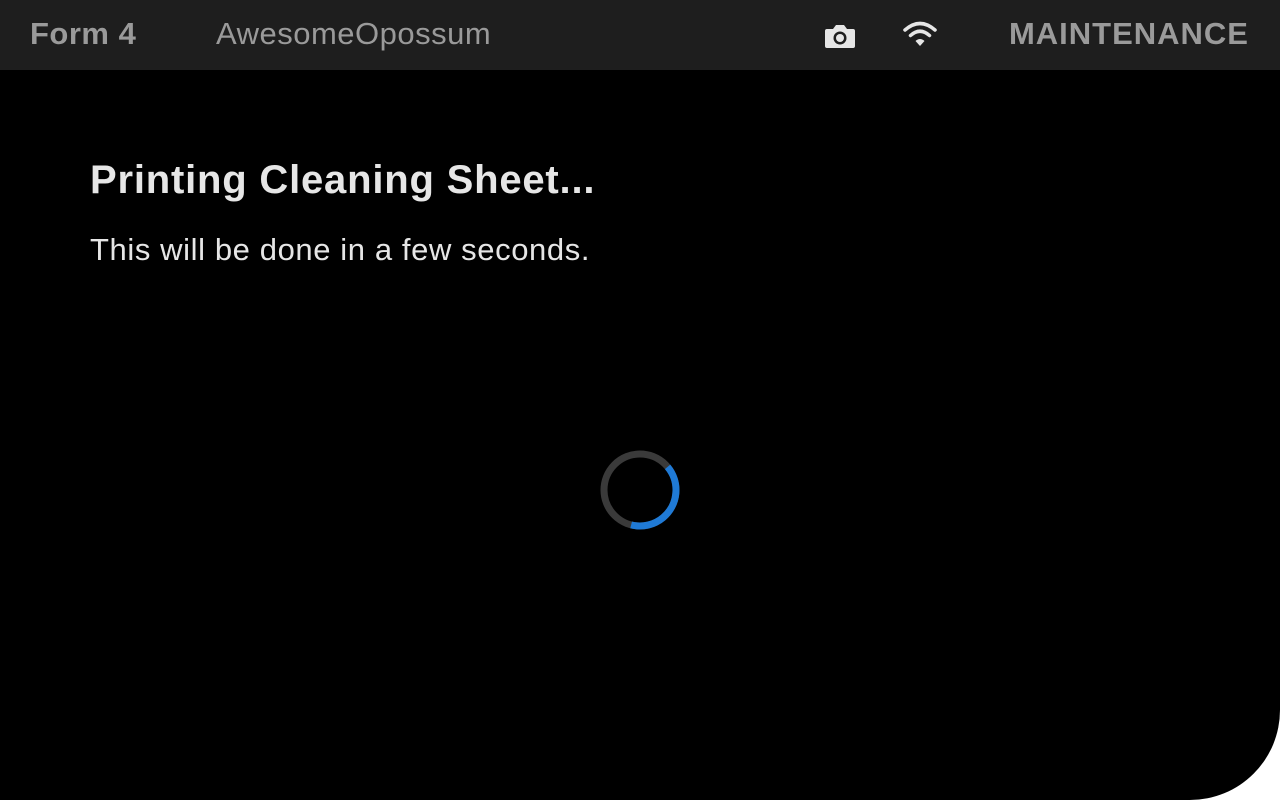 The width and height of the screenshot is (1280, 800). Describe the element at coordinates (340, 249) in the screenshot. I see `page-subtitle: This will be done in a few seconds.` at that location.